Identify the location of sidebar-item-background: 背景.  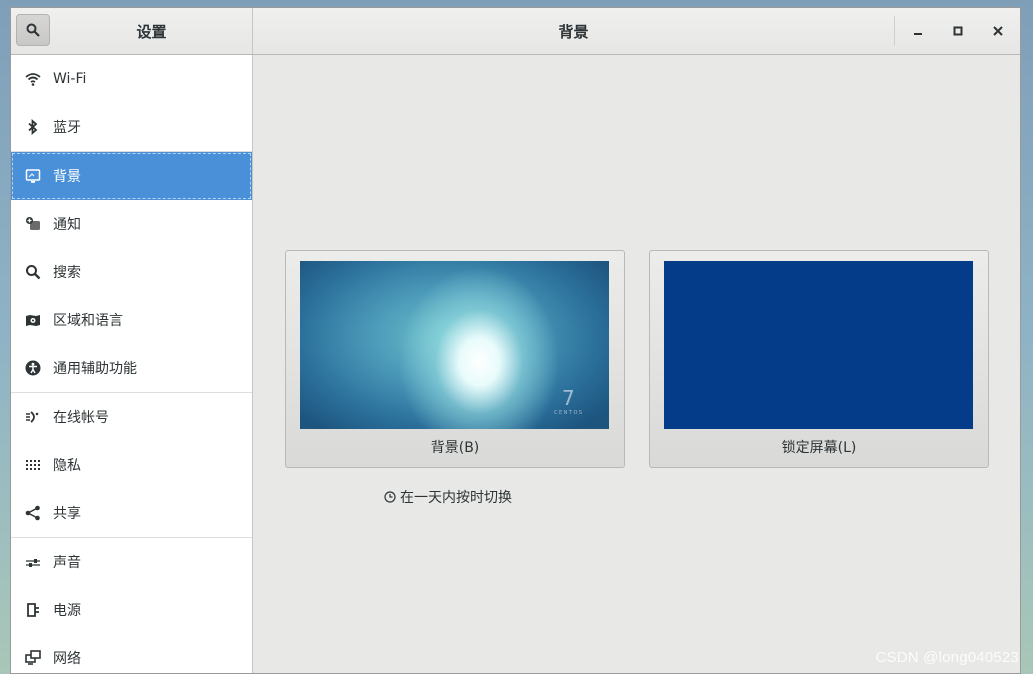
(131, 176).